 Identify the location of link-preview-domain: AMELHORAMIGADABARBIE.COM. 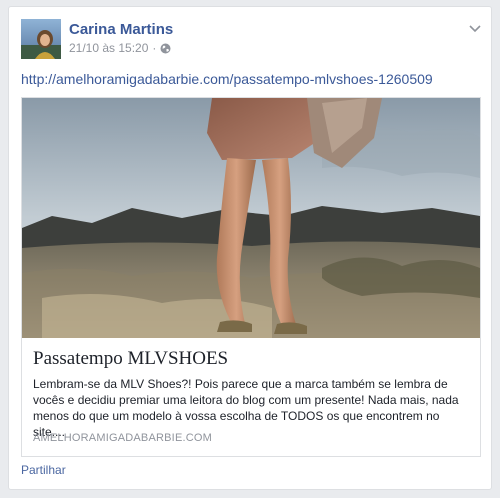
(122, 438).